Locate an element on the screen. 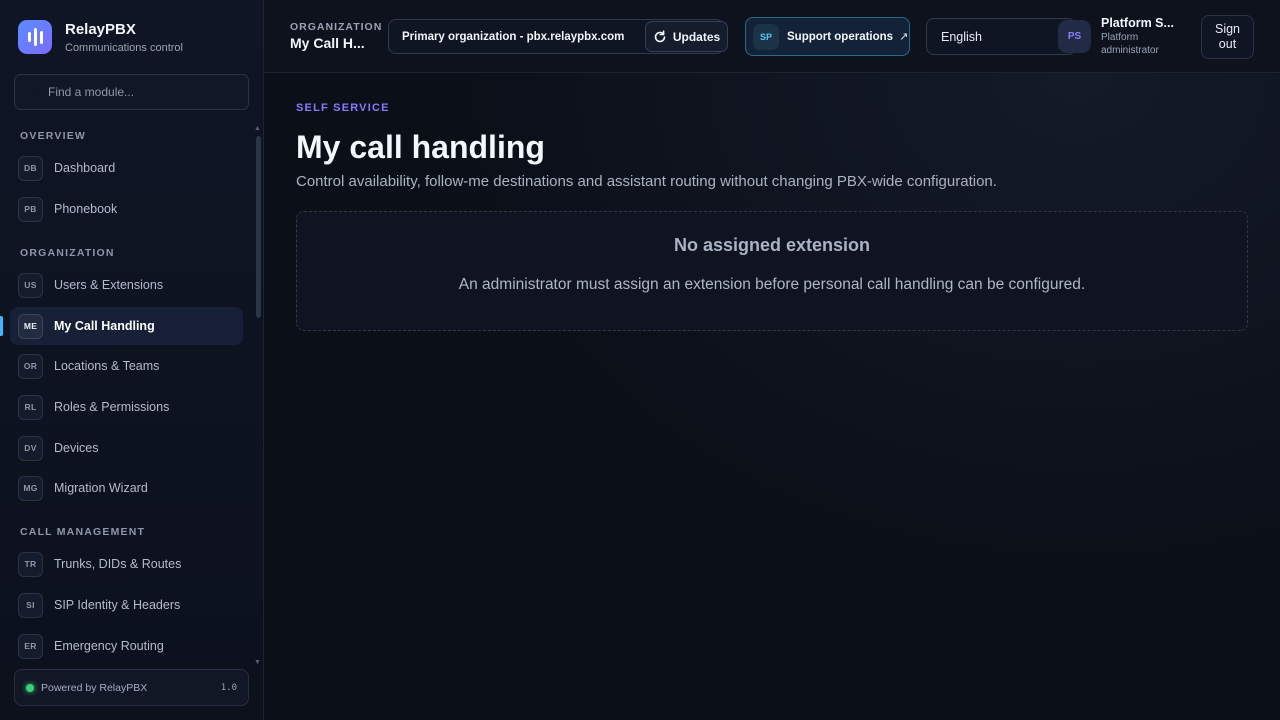 The height and width of the screenshot is (720, 1280). sidebar-item-devices: DV Devices is located at coordinates (126, 448).